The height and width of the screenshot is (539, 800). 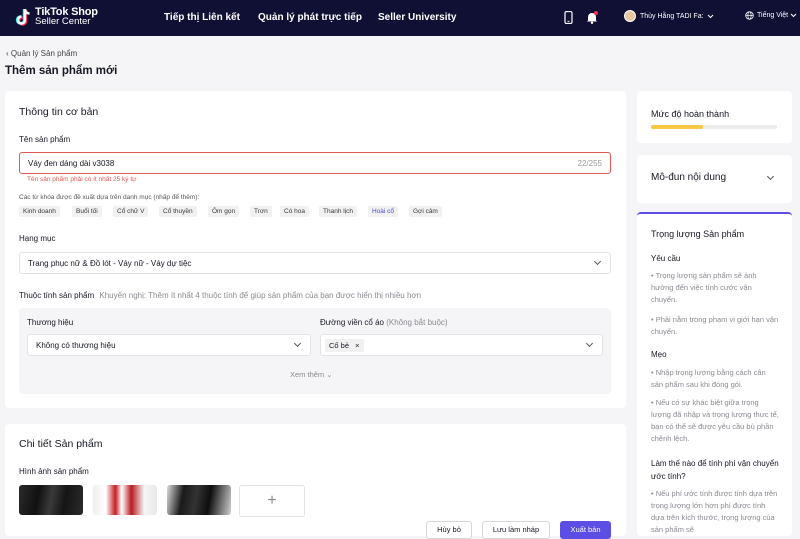 I want to click on keyword-tag: Gợi cảm, so click(x=425, y=211).